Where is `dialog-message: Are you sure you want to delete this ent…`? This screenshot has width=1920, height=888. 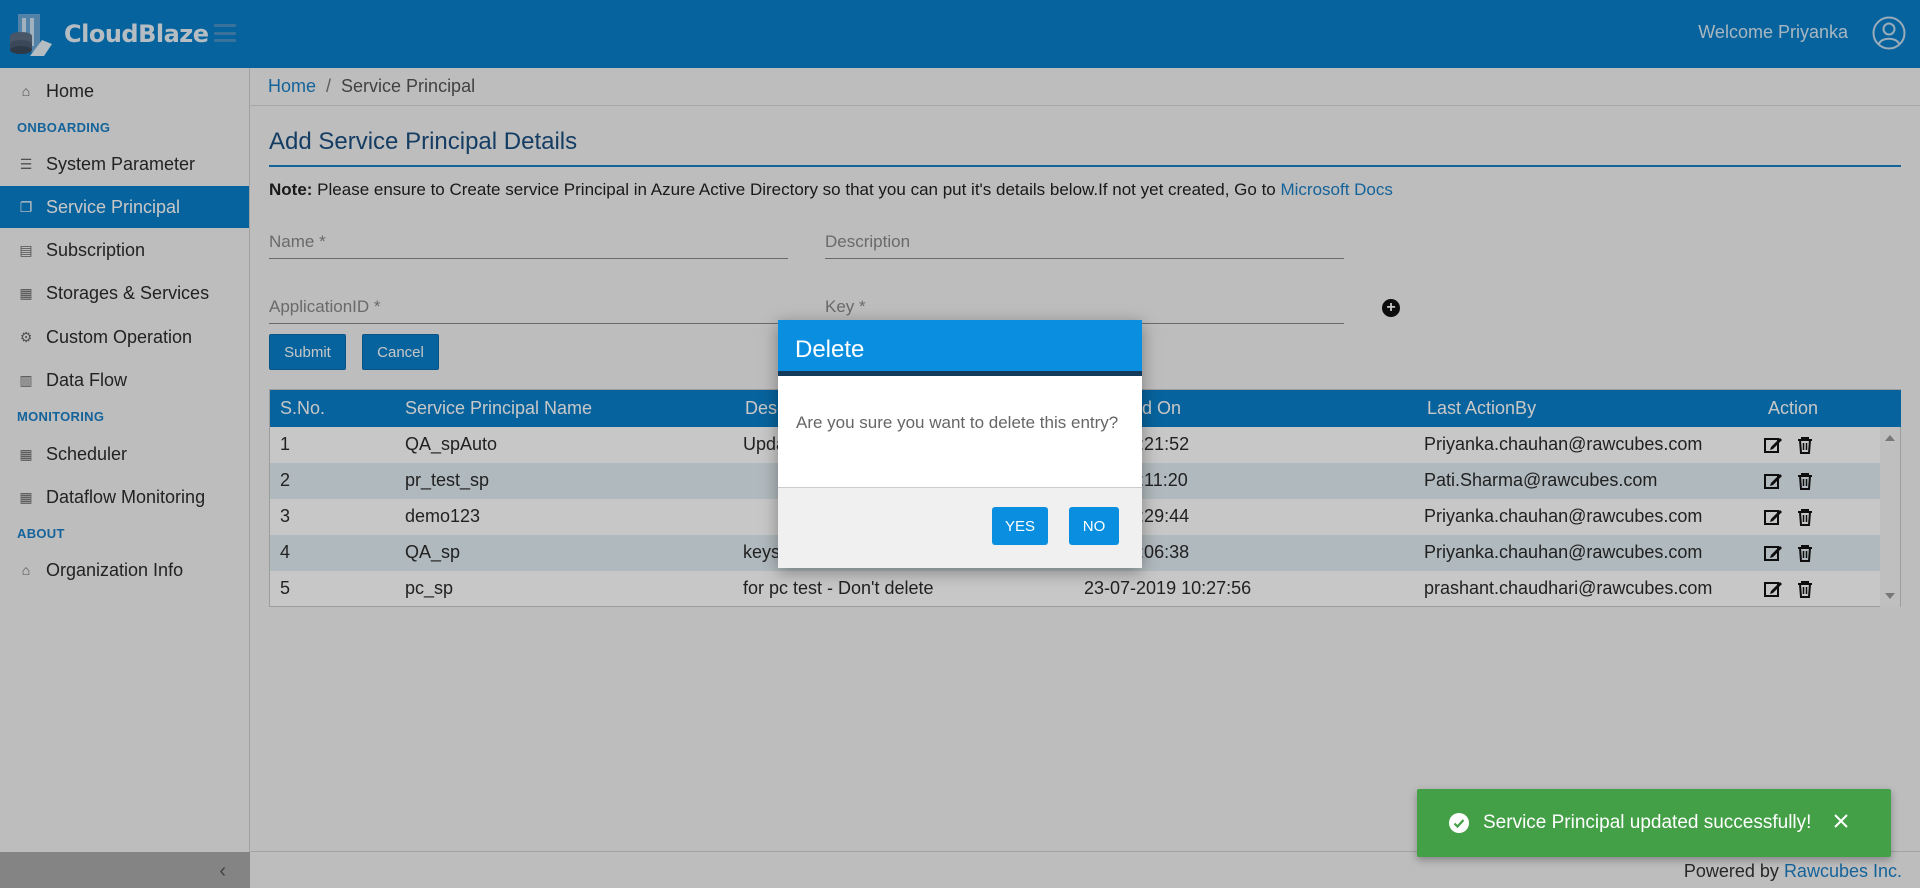
dialog-message: Are you sure you want to delete this ent… is located at coordinates (960, 432).